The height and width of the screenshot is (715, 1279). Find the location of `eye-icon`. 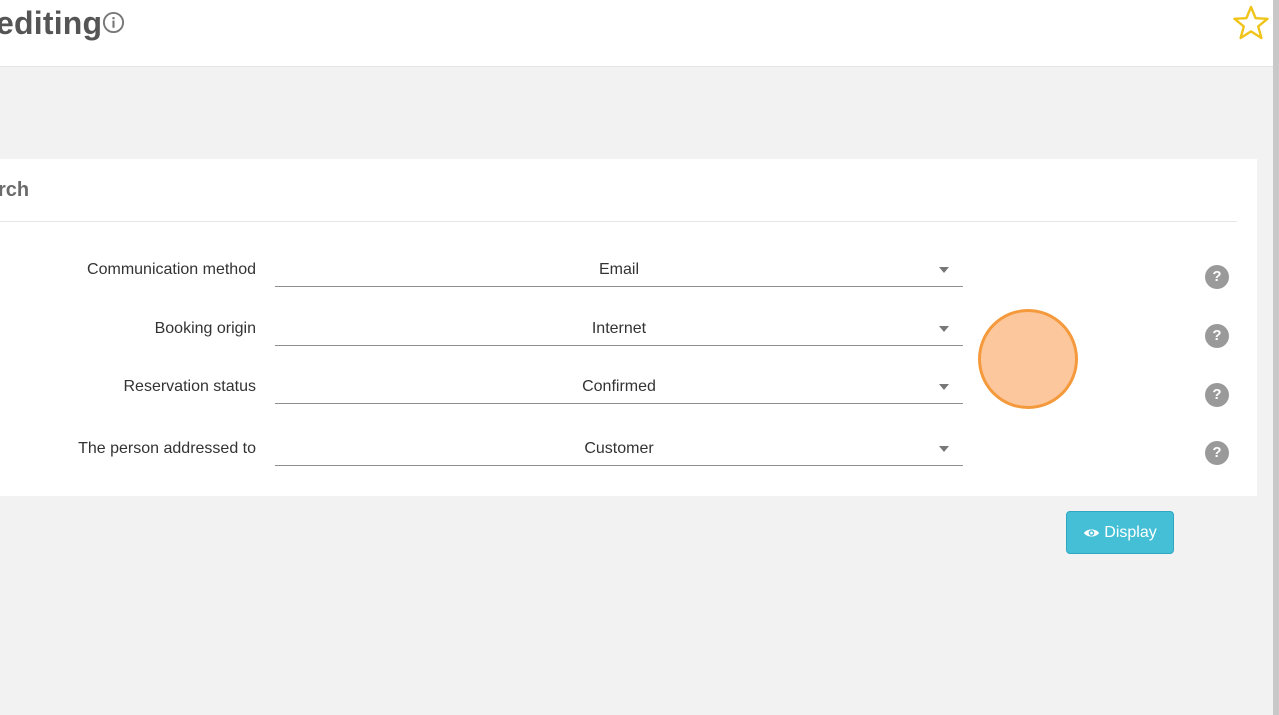

eye-icon is located at coordinates (1092, 532).